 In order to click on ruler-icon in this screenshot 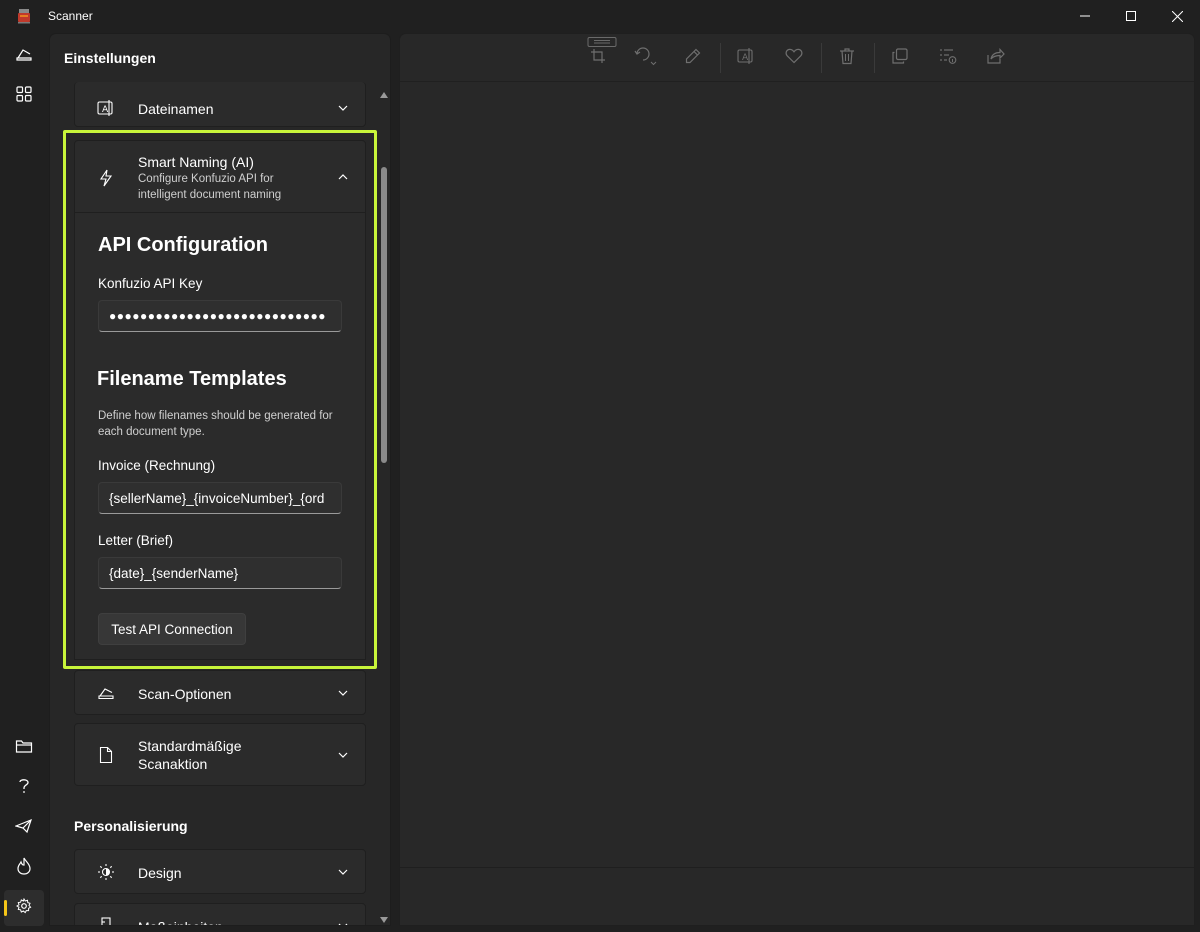, I will do `click(106, 921)`.